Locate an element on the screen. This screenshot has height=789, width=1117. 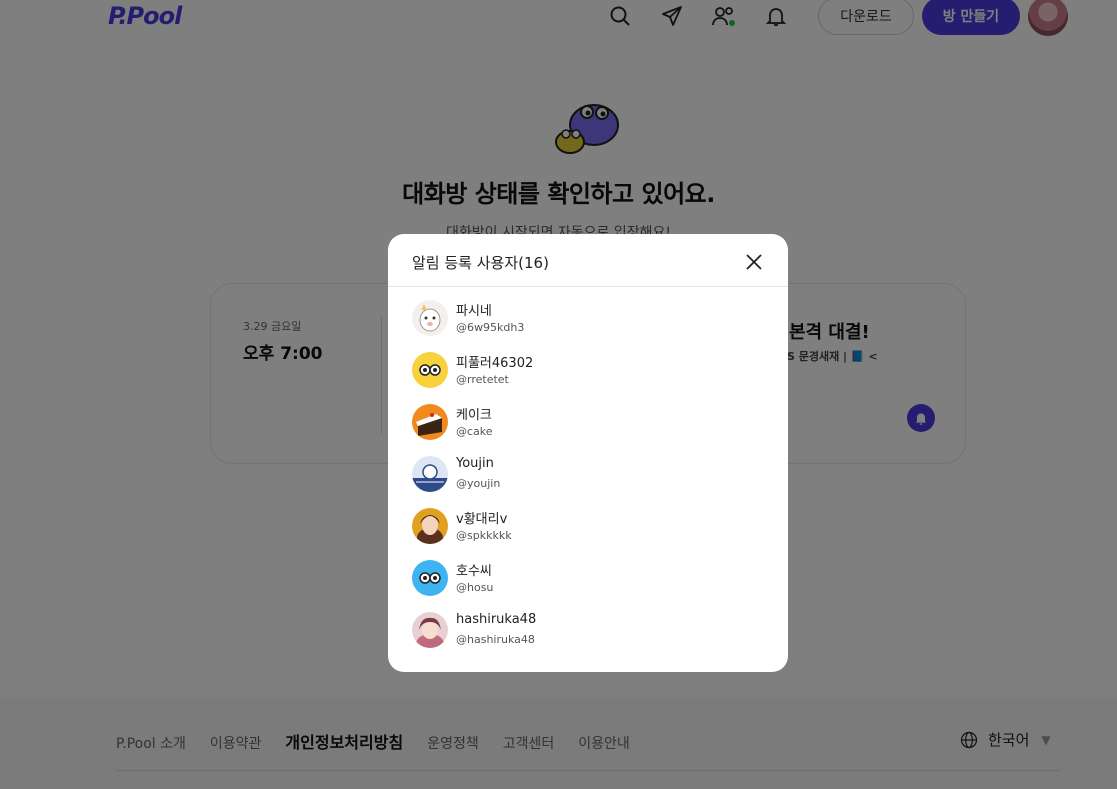
list-item: 케이크 @cake is located at coordinates (588, 420).